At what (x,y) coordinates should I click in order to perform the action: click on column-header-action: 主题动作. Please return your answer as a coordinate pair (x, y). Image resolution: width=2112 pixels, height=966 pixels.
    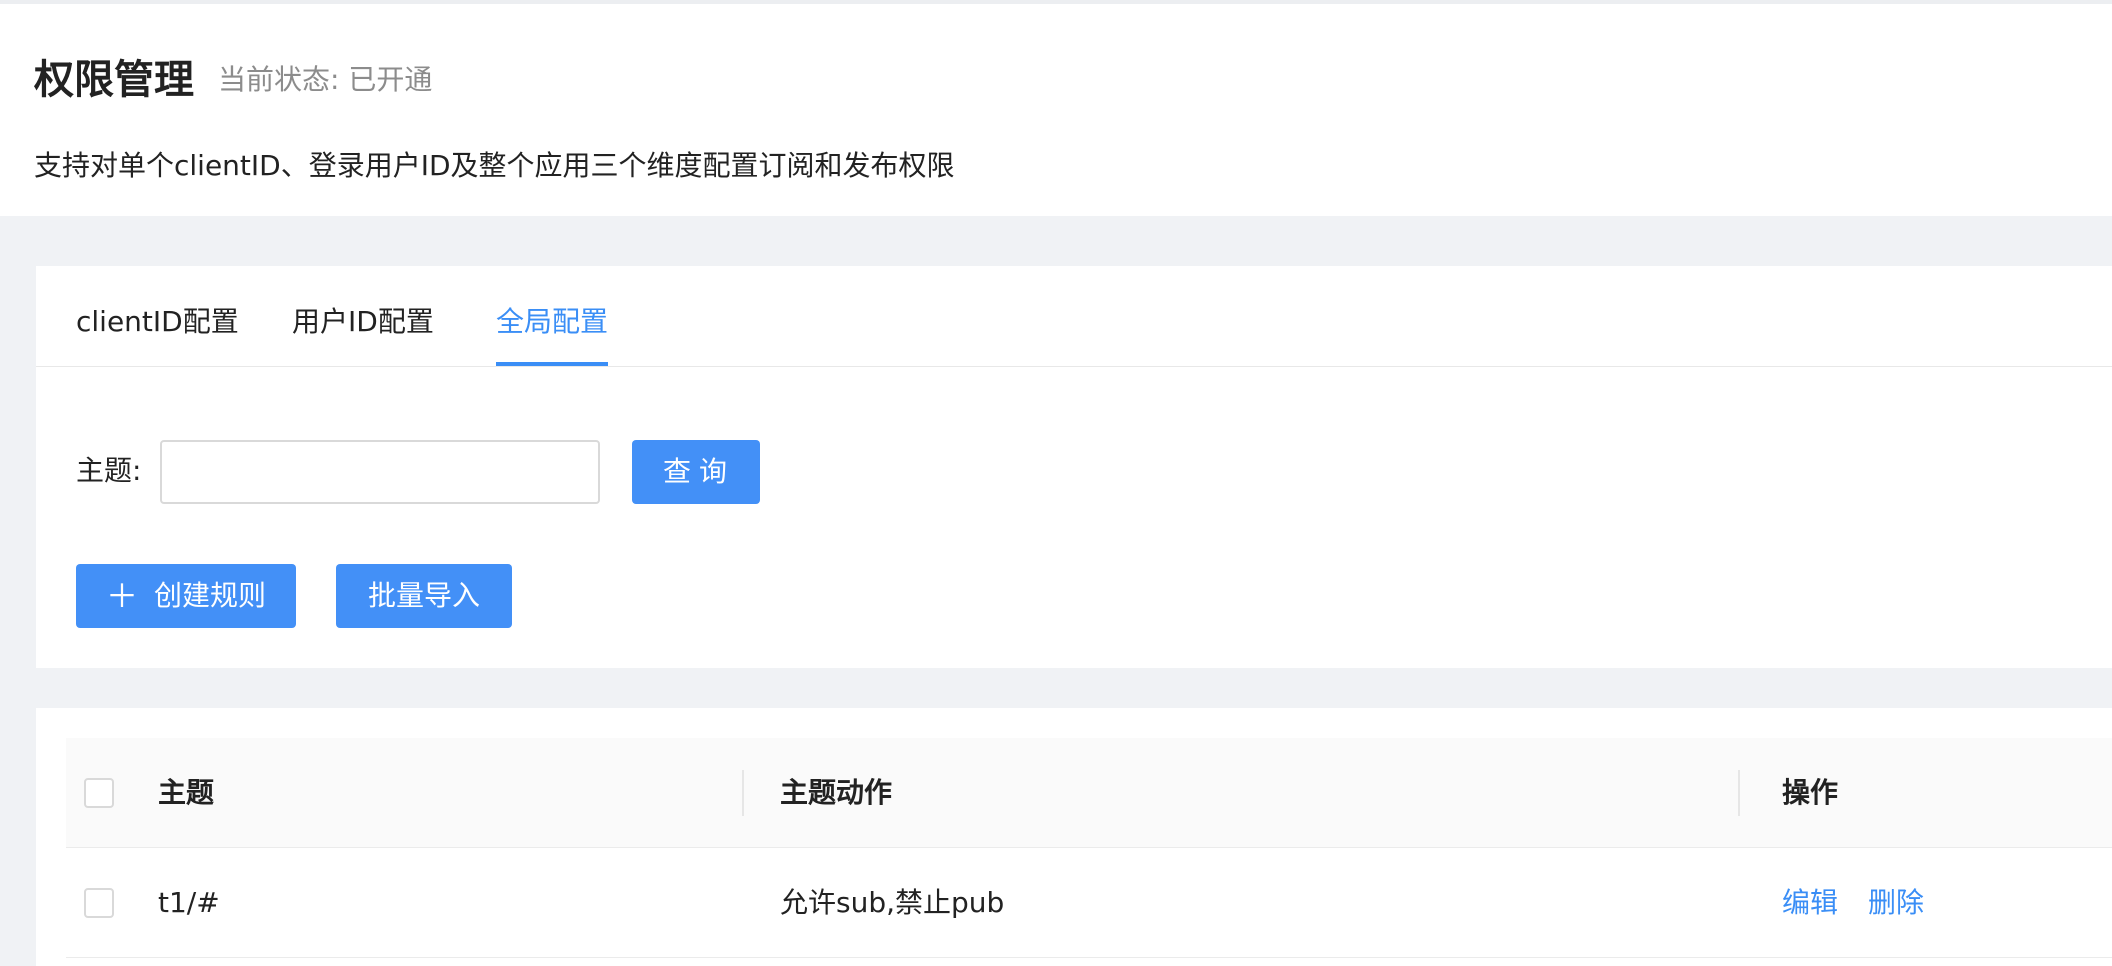
    Looking at the image, I should click on (836, 792).